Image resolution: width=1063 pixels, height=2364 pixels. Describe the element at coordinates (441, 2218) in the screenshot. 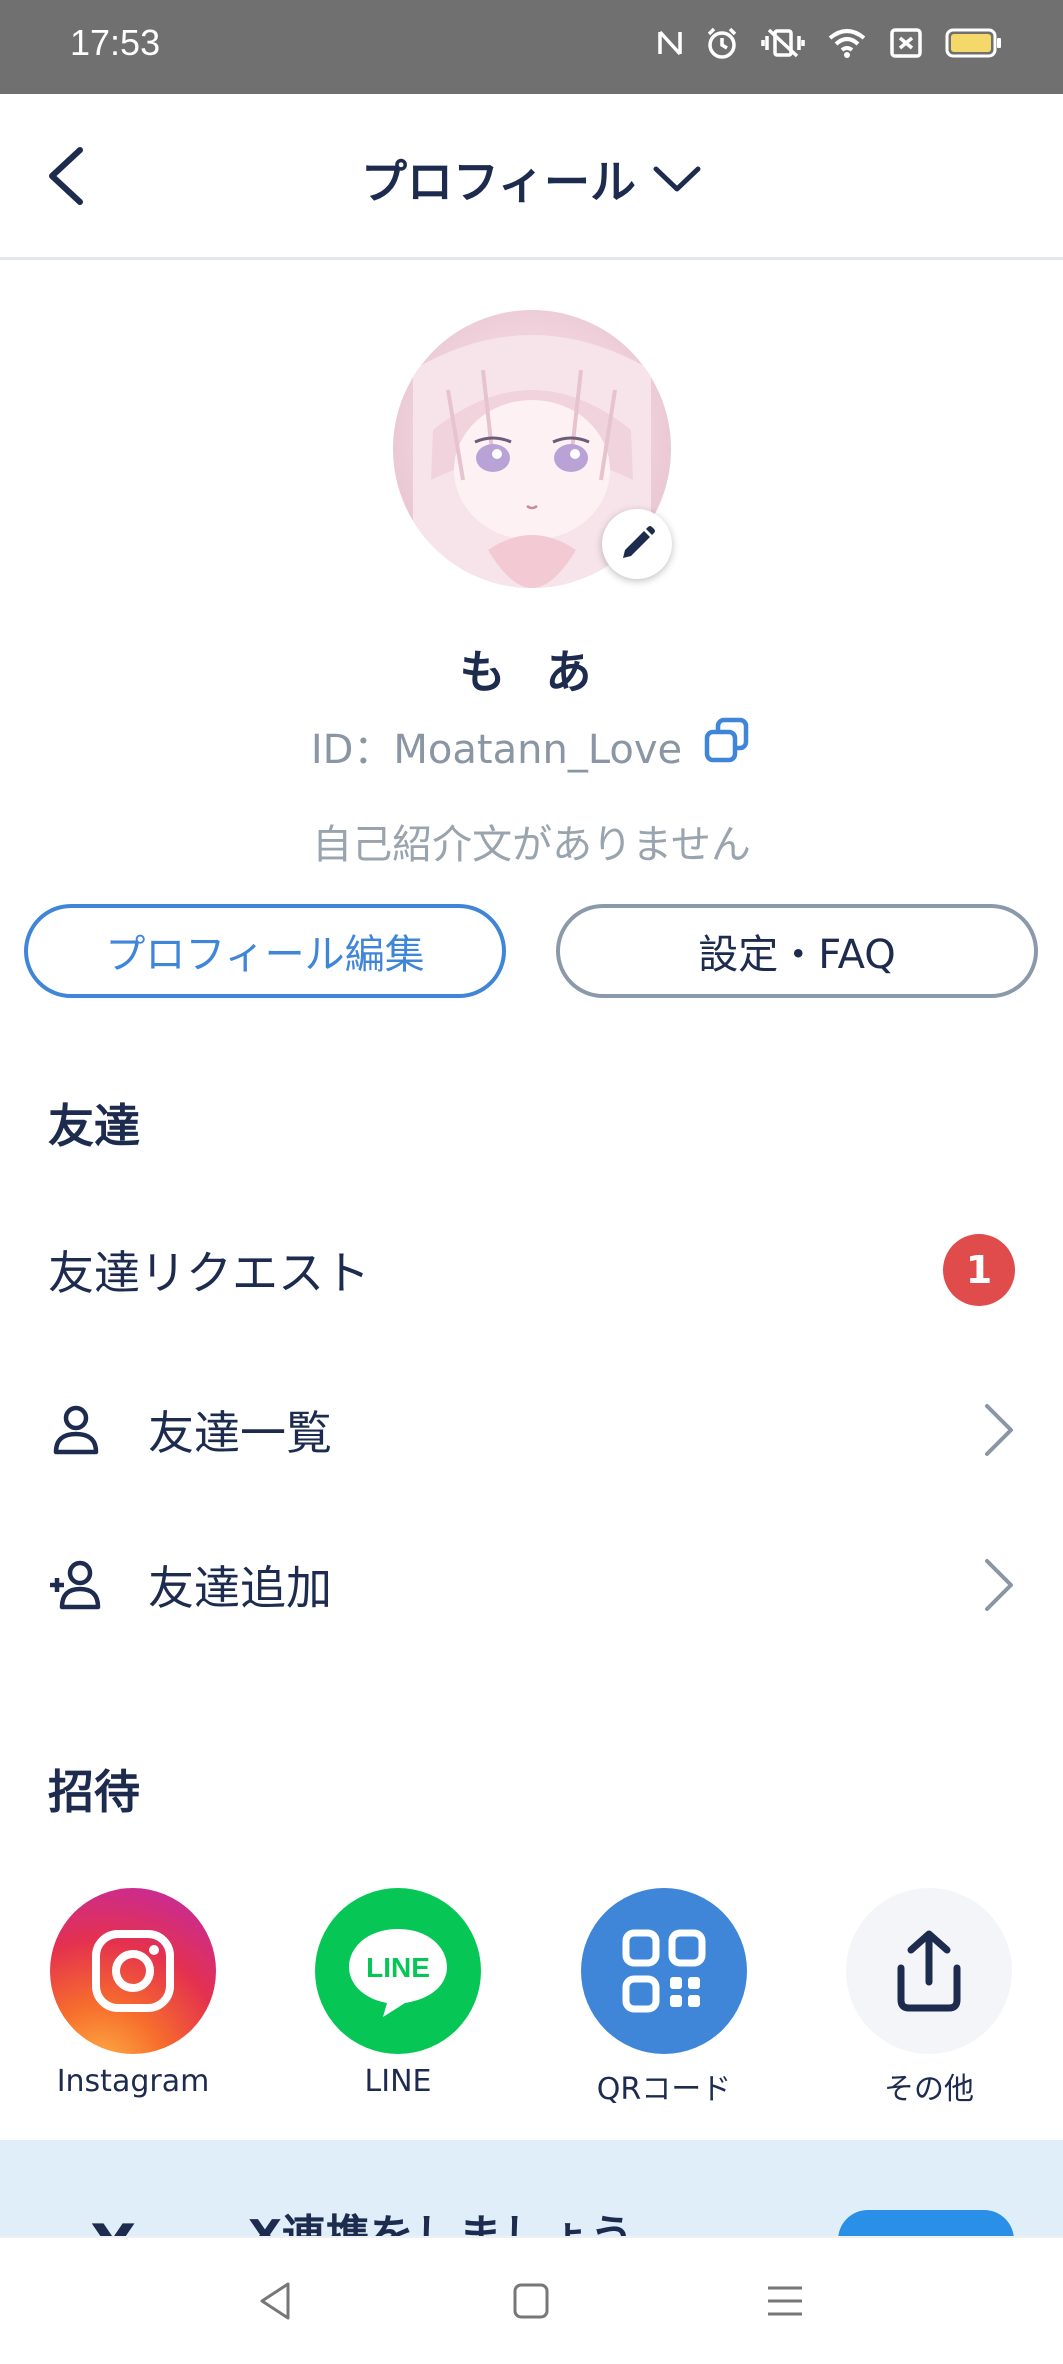

I see `x-link-text: X連携をしましょう` at that location.